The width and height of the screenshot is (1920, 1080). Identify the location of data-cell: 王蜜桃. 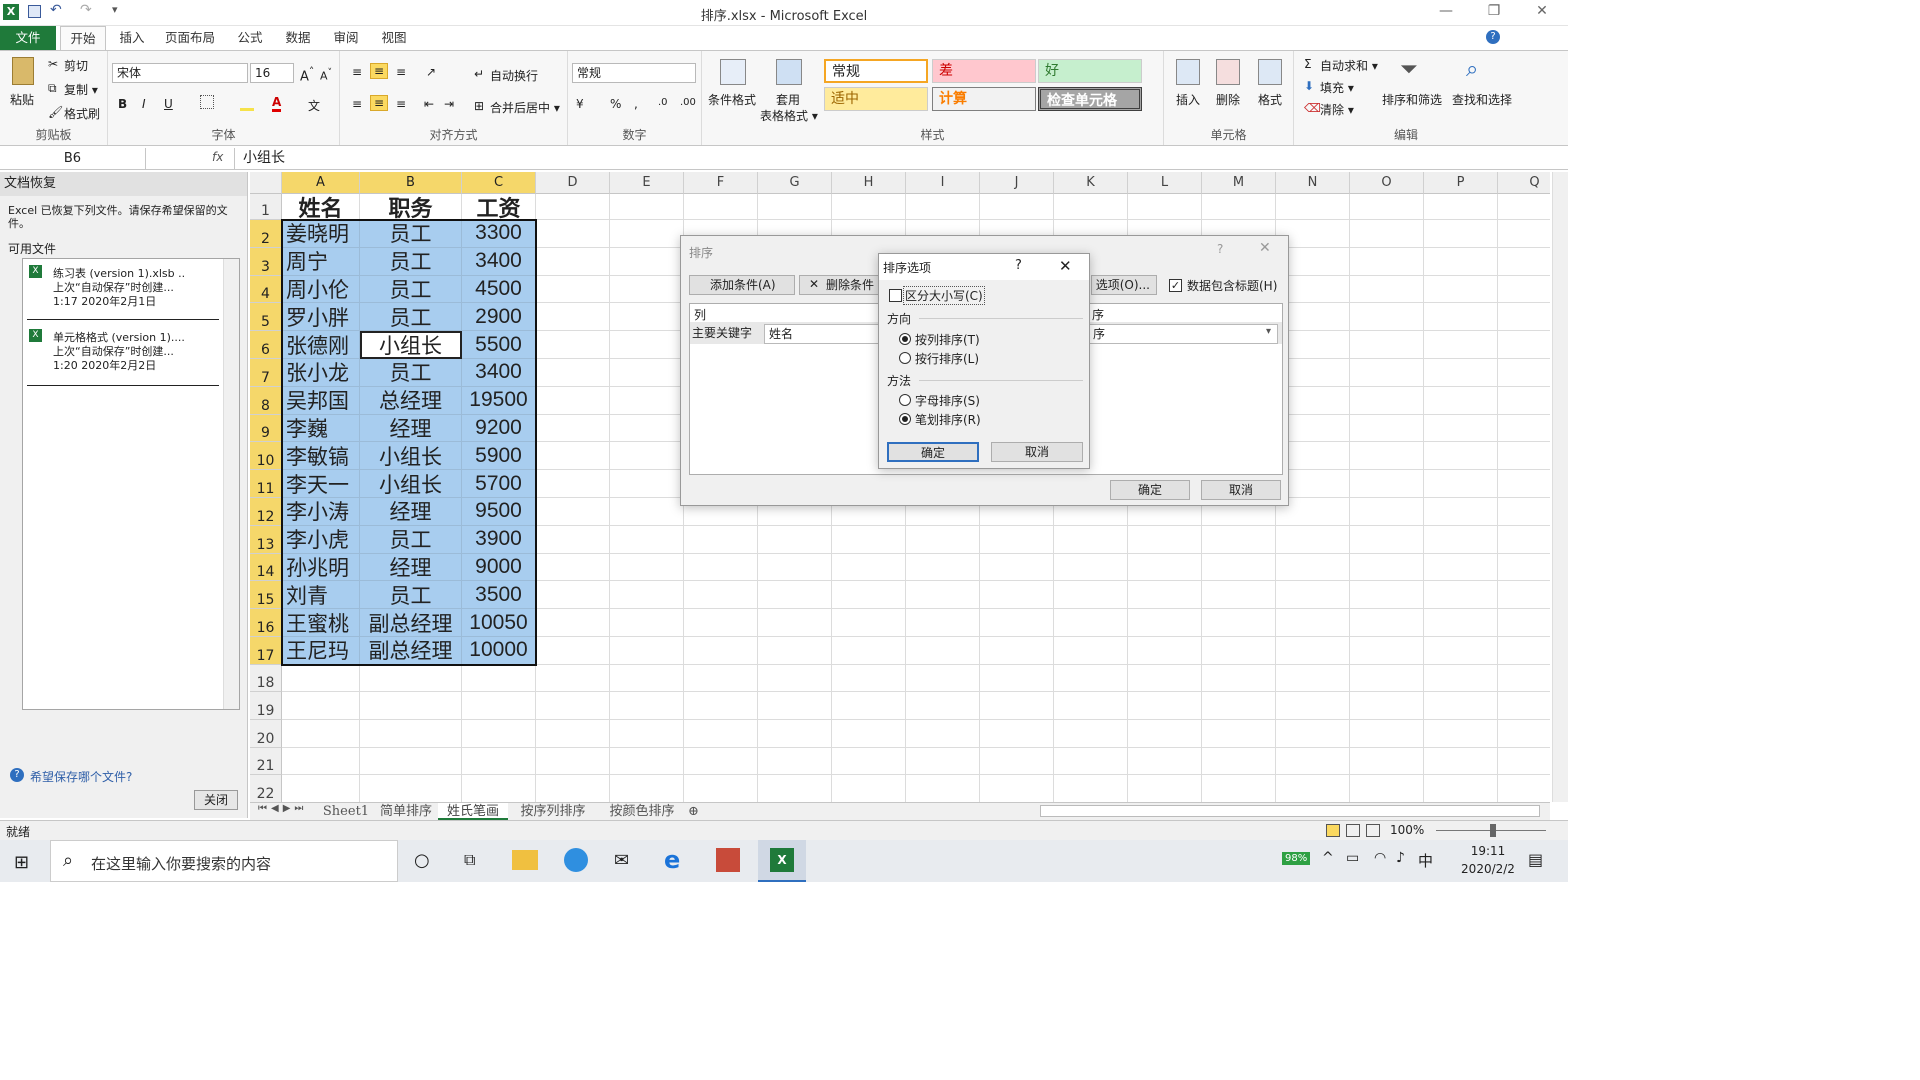
(321, 623).